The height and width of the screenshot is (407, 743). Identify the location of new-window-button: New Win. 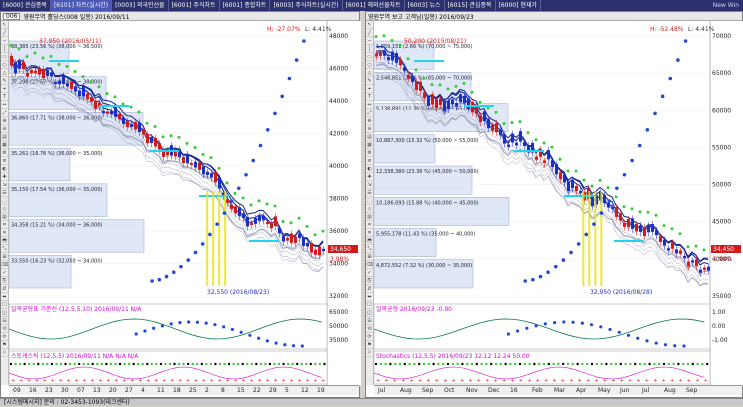
(726, 5).